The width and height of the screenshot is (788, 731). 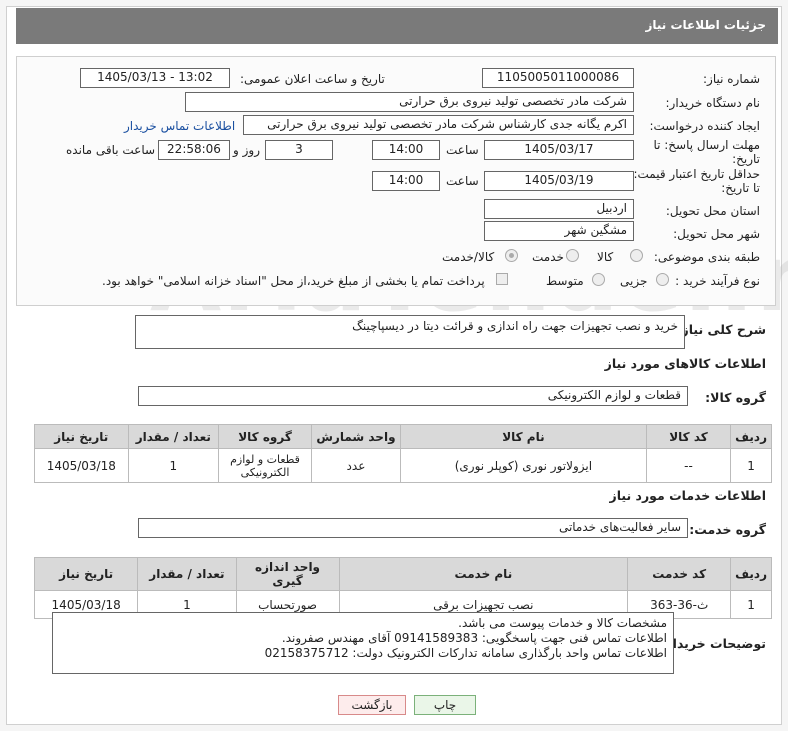 What do you see at coordinates (572, 255) in the screenshot?
I see `category-service-radio` at bounding box center [572, 255].